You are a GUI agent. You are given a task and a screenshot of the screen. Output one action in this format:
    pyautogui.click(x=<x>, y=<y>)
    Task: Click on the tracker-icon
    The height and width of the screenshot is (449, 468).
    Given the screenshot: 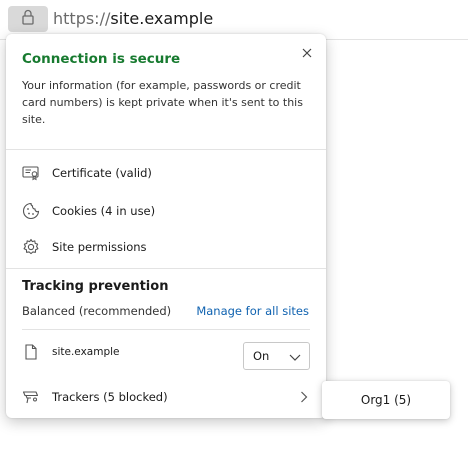 What is the action you would take?
    pyautogui.click(x=31, y=397)
    